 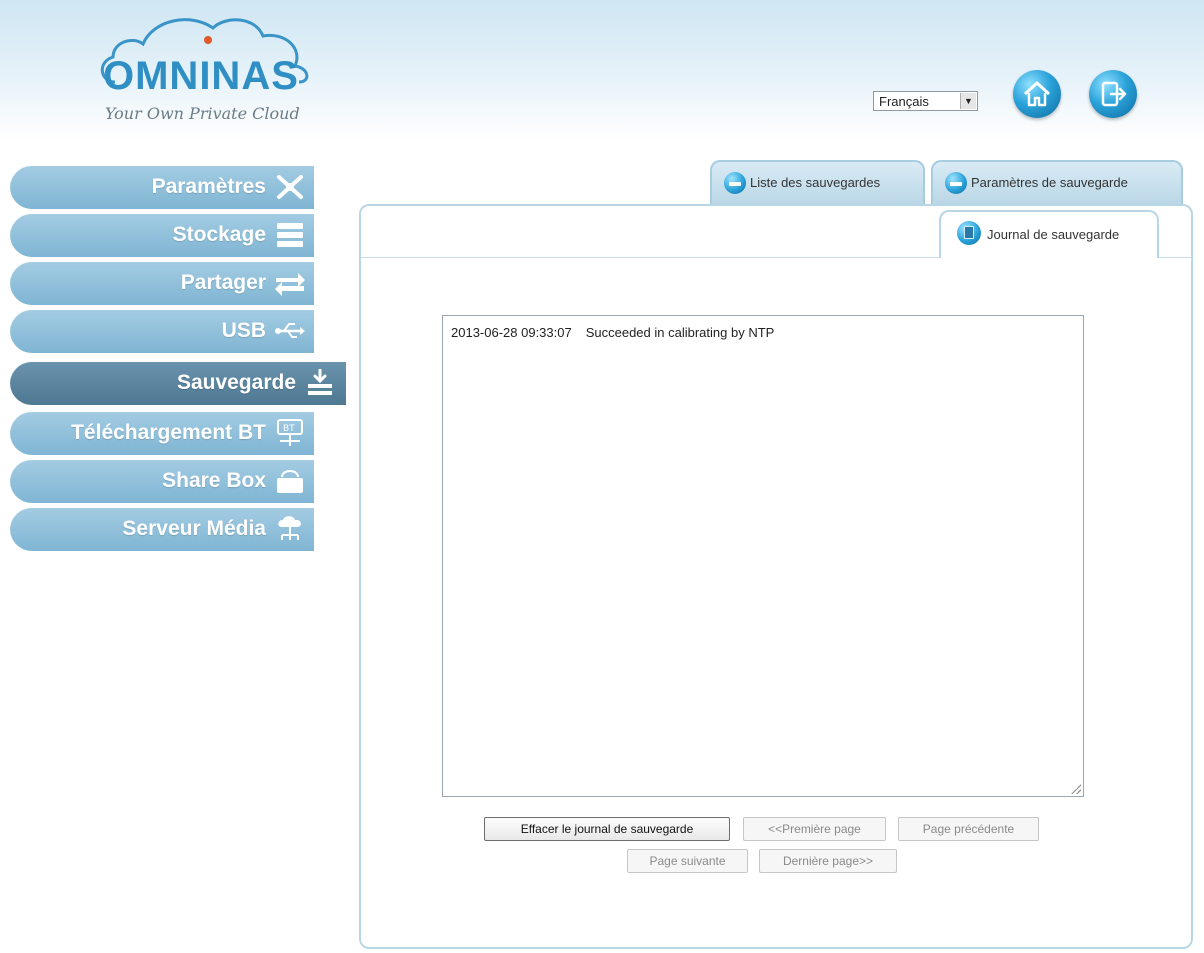 I want to click on last-page-button: Dernière page>>, so click(x=828, y=861).